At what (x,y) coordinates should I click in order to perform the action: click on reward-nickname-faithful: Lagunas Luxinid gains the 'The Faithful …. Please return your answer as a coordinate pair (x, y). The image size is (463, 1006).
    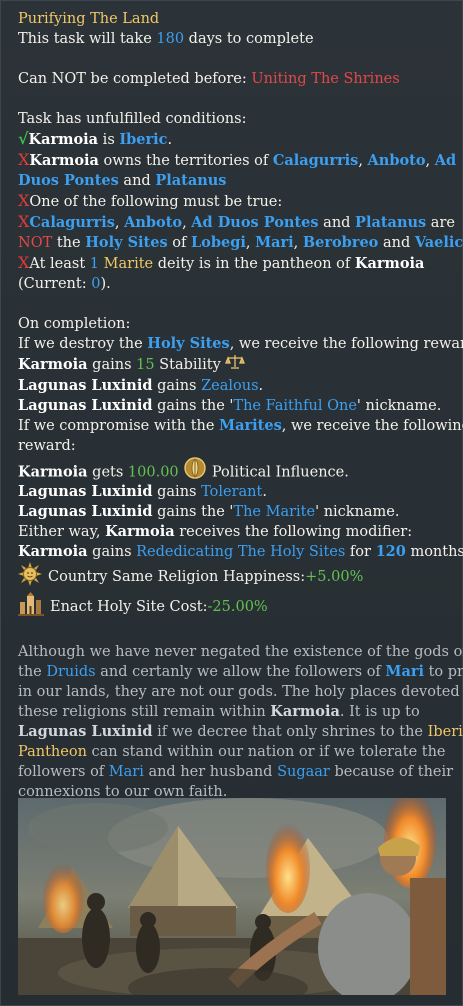
    Looking at the image, I should click on (230, 405).